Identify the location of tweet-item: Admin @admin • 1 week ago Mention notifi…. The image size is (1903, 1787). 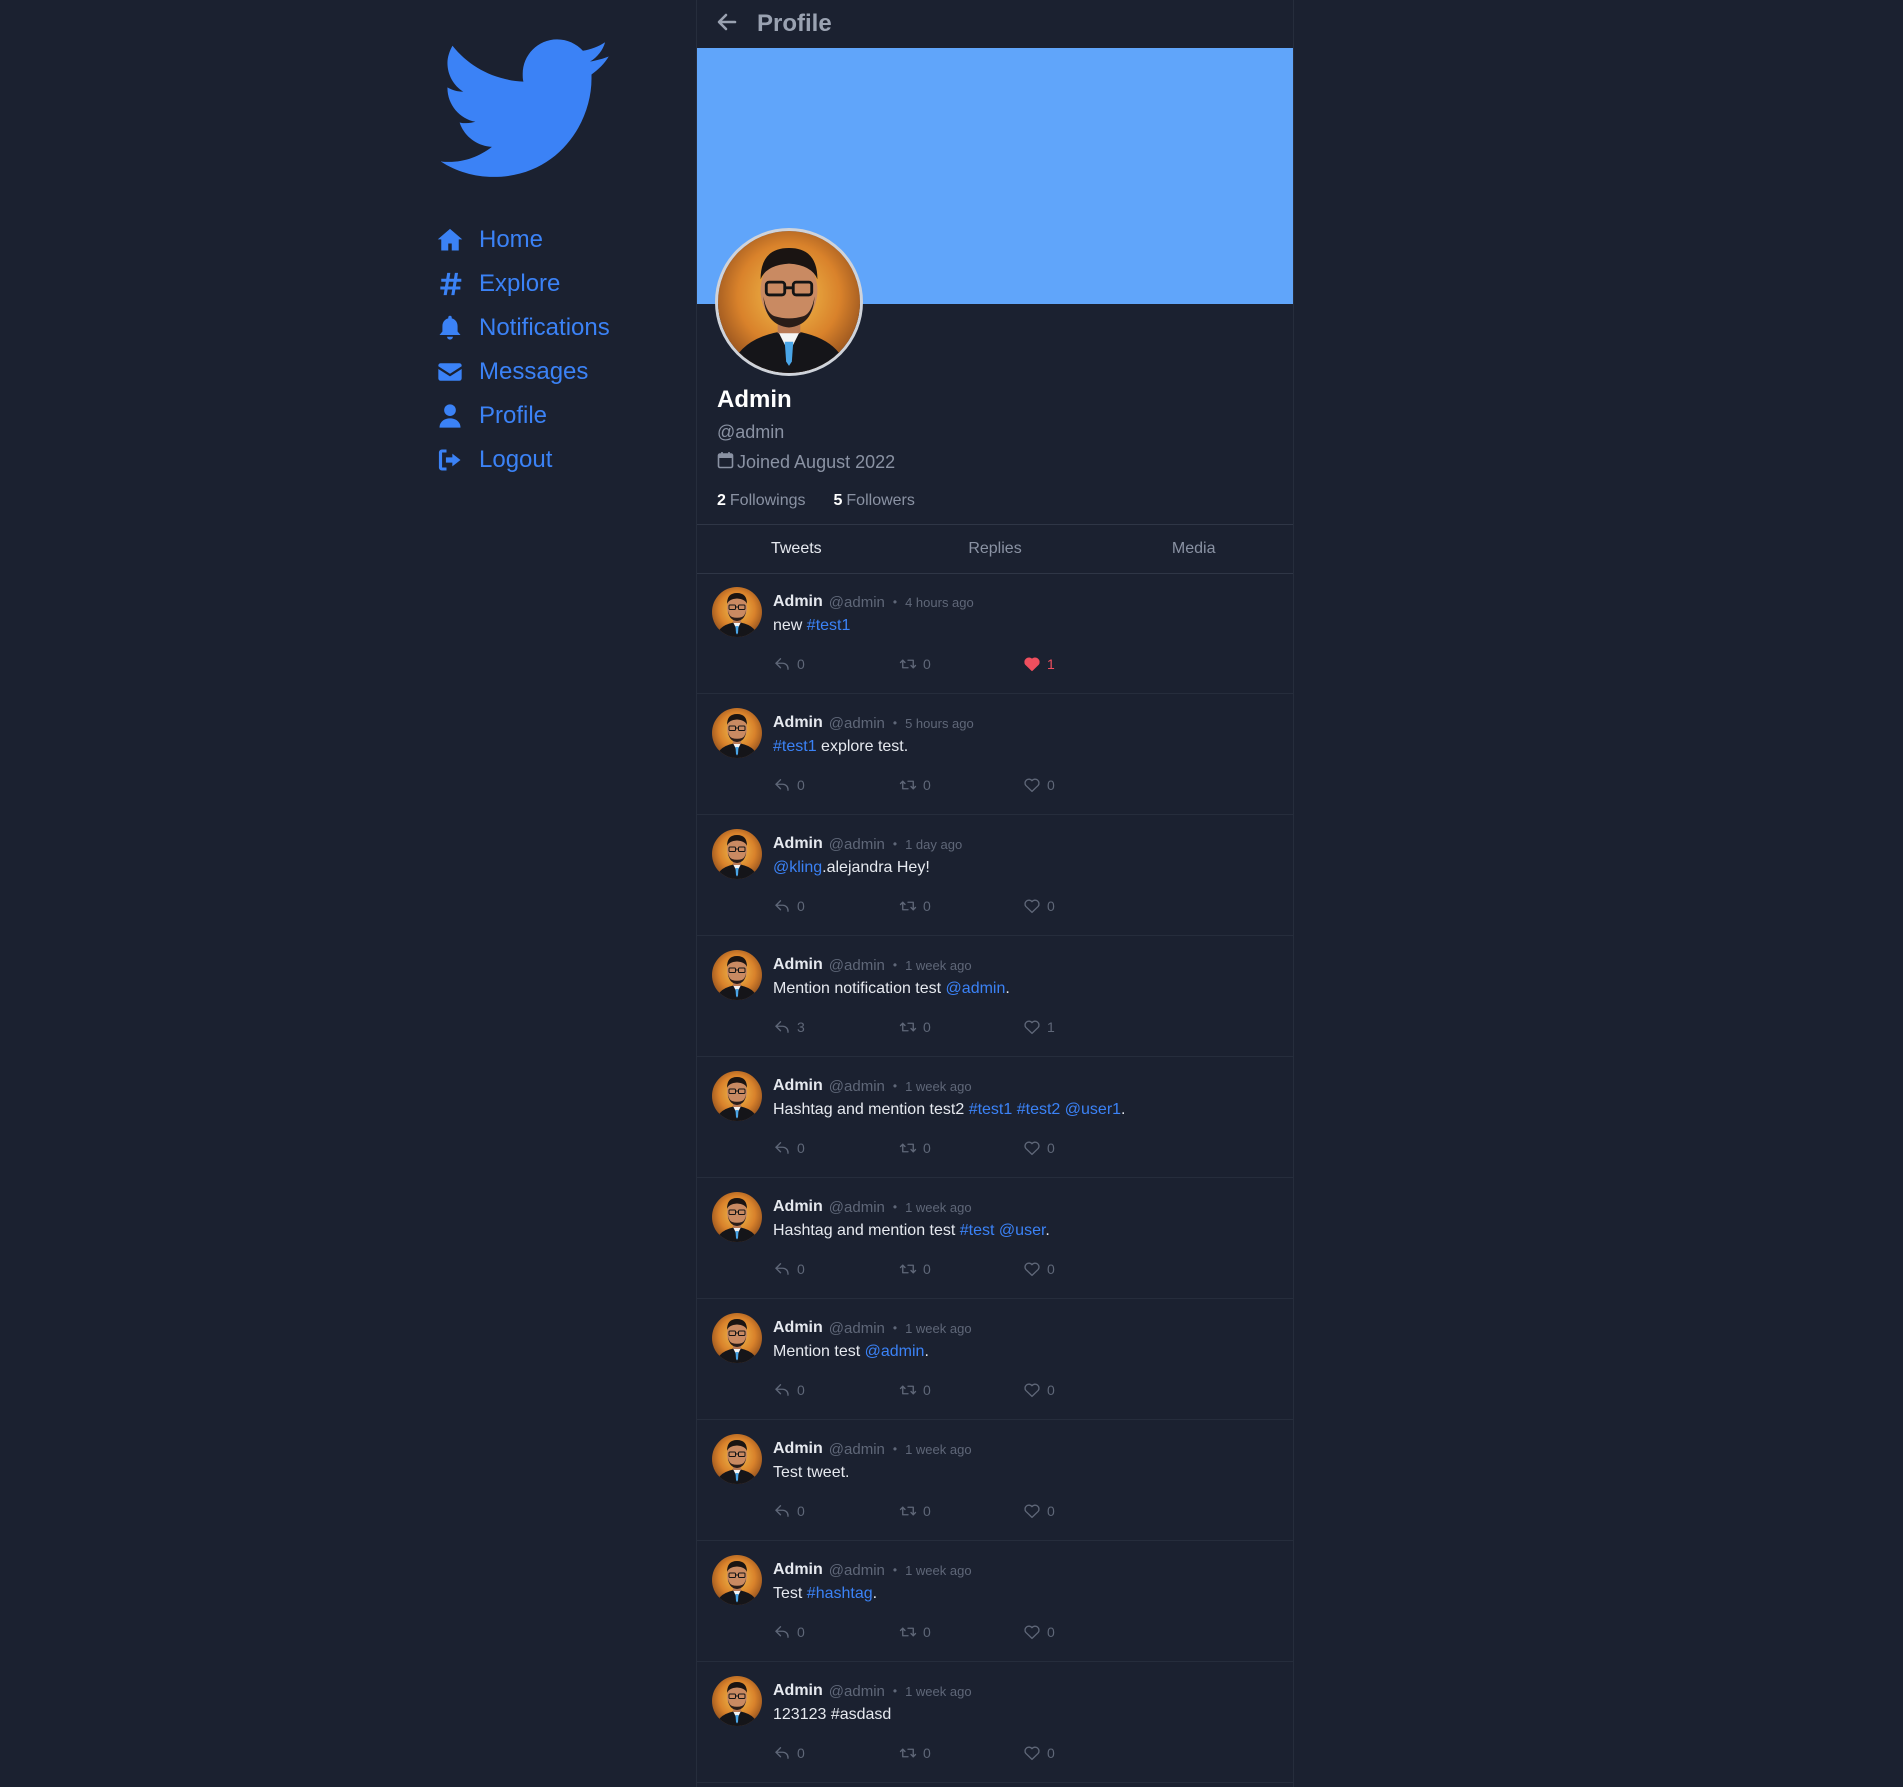
(995, 996).